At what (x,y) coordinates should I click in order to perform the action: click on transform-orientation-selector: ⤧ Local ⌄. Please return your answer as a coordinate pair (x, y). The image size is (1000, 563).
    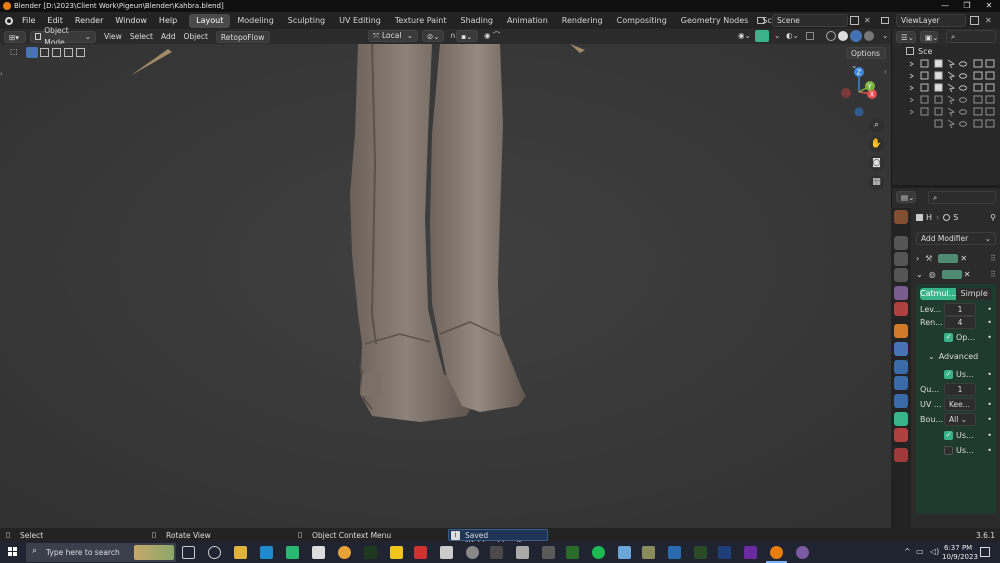
    Looking at the image, I should click on (393, 36).